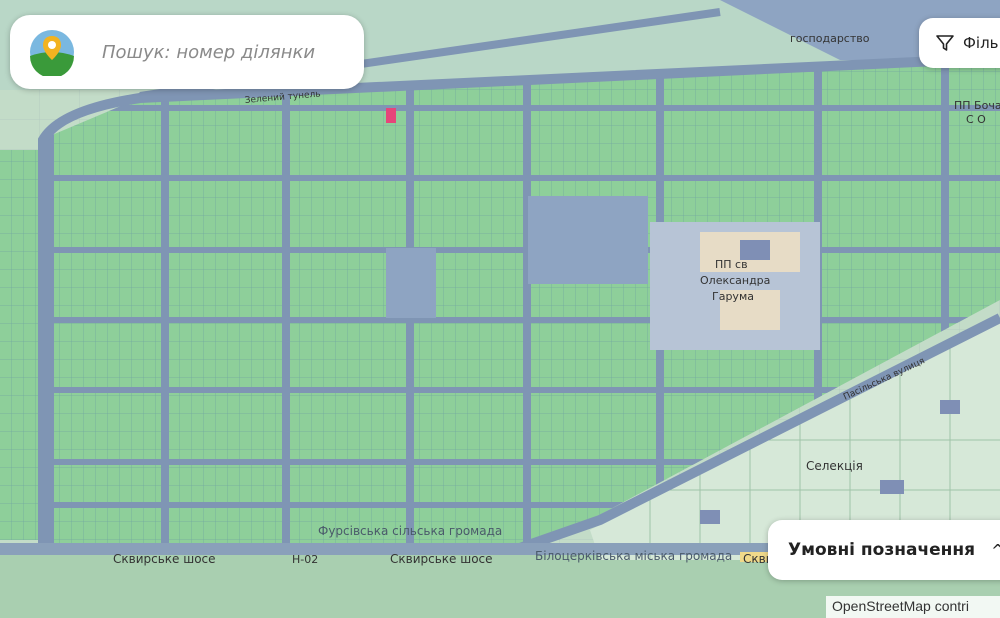 This screenshot has height=618, width=1000. I want to click on label-skvyrske-left: Сквирське шосе, so click(164, 559).